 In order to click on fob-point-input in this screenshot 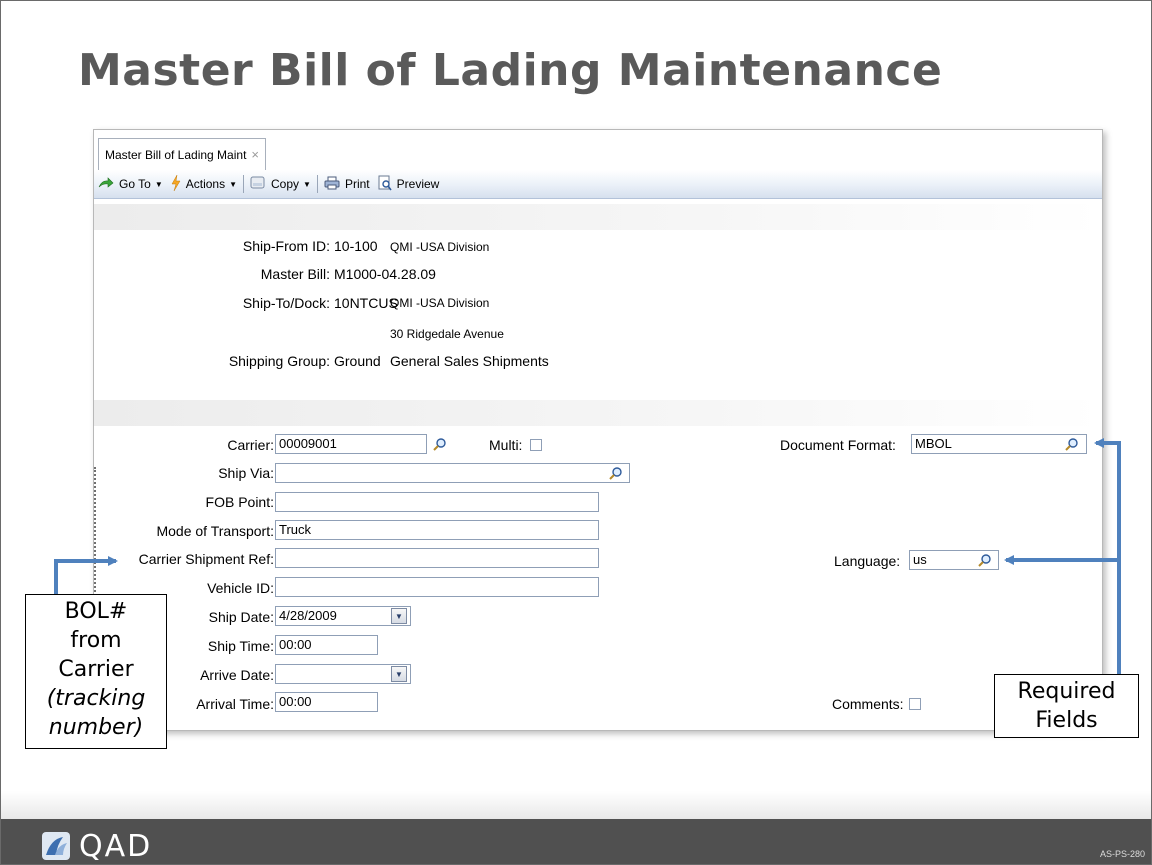, I will do `click(437, 502)`.